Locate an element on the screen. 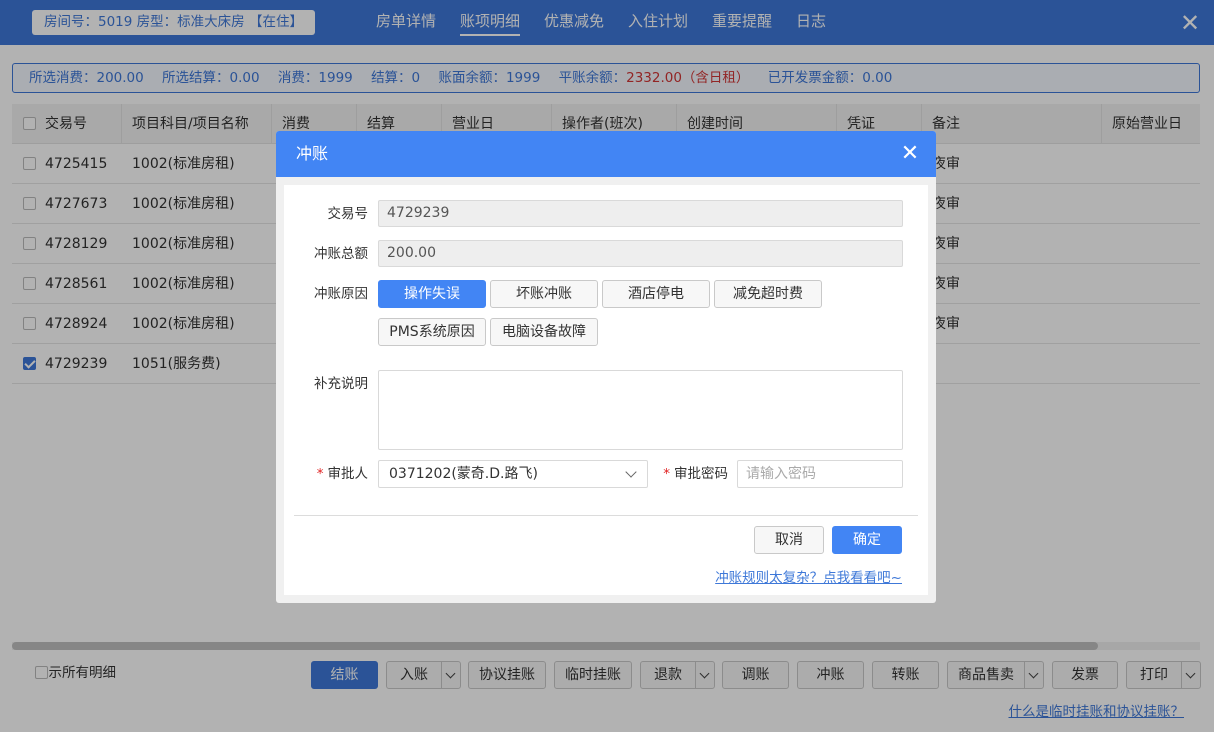  approver-select: 0371202(蒙奇.D.路飞) is located at coordinates (513, 474).